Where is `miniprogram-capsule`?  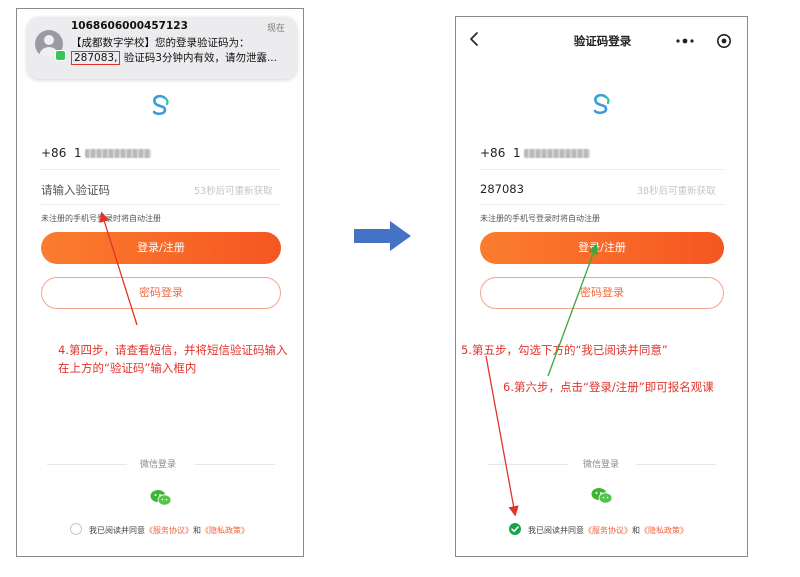
miniprogram-capsule is located at coordinates (702, 41).